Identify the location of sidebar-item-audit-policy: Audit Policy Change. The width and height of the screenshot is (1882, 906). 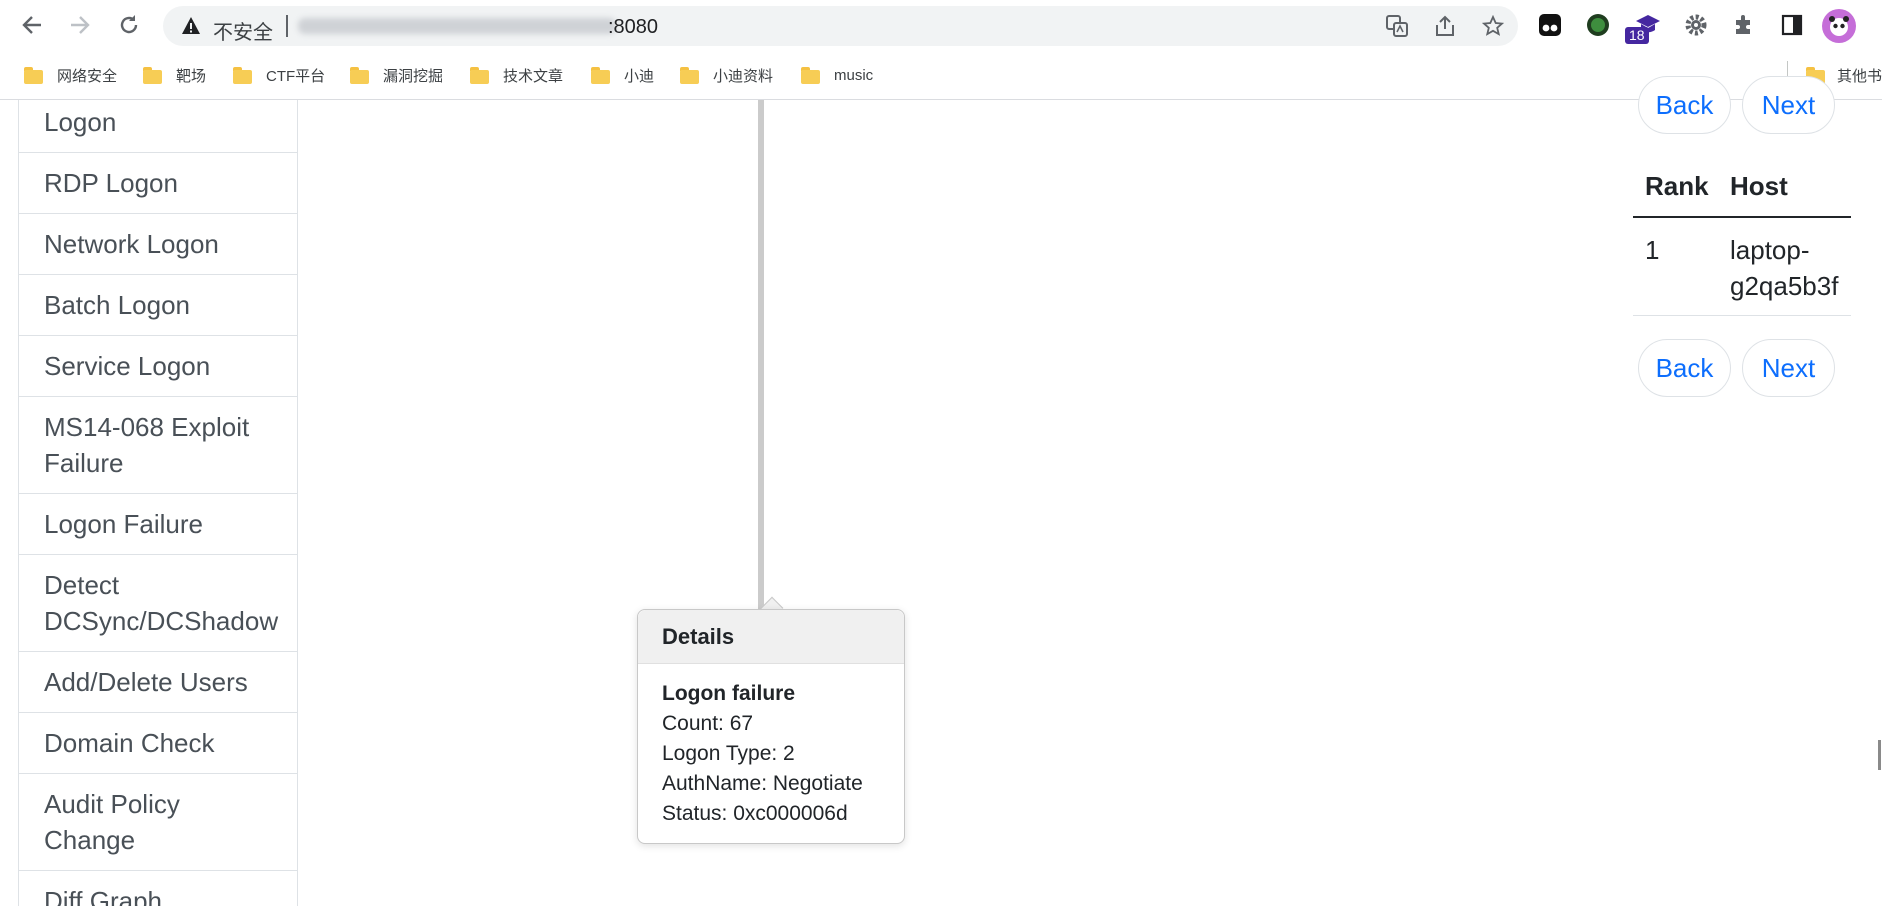
(158, 822).